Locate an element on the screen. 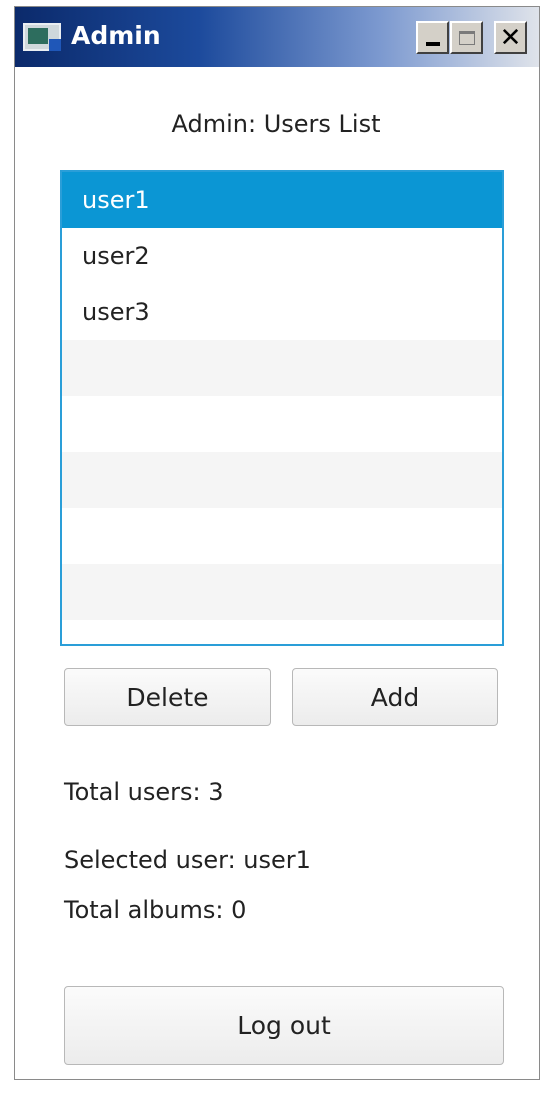  total-albums-label: Total albums: 0 is located at coordinates (155, 910).